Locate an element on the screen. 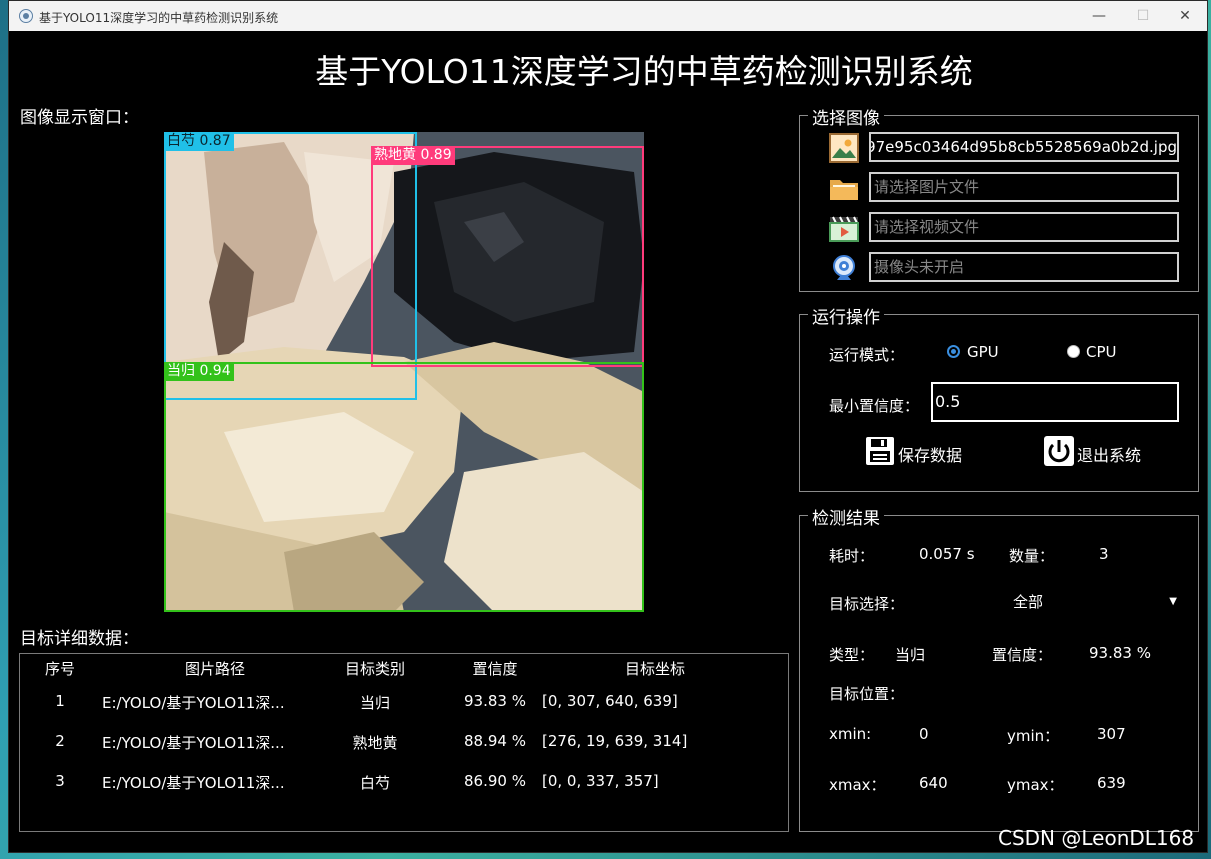  table-cell: [0, 0, 337, 357] is located at coordinates (600, 781).